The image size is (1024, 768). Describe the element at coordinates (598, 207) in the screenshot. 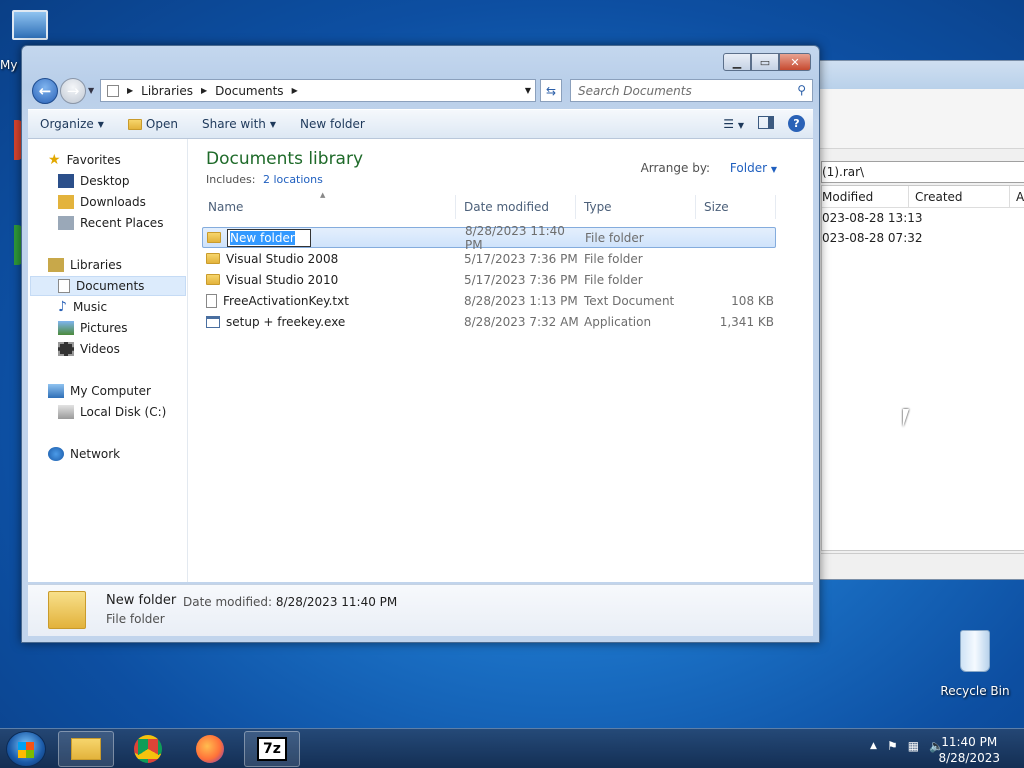

I see `column-label: Type` at that location.